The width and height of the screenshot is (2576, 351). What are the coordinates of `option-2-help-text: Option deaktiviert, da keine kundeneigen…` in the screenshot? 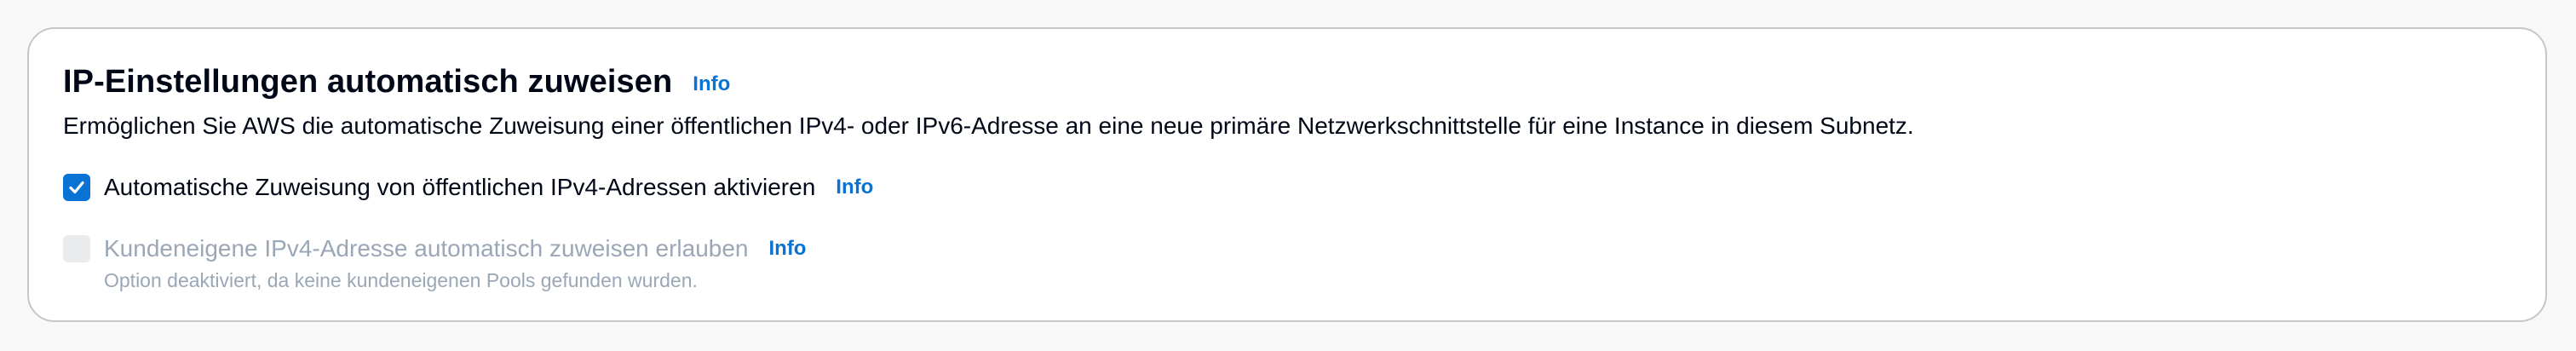 It's located at (401, 280).